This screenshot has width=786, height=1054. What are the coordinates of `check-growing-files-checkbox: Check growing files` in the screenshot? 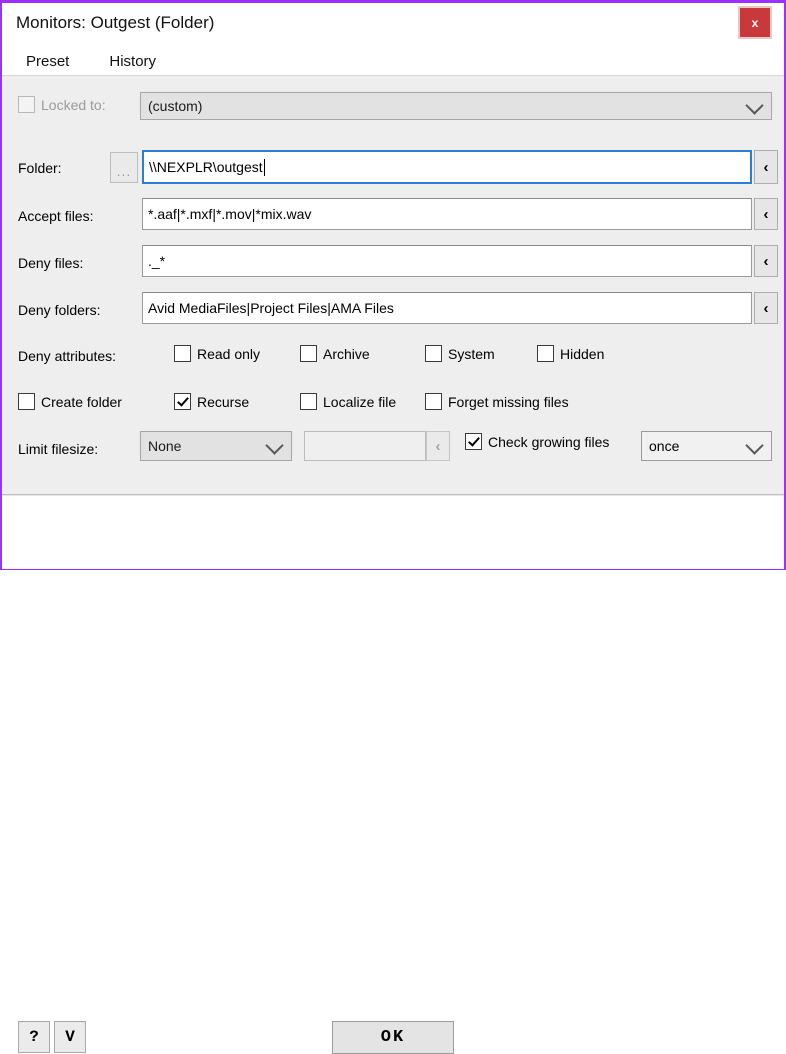 It's located at (537, 441).